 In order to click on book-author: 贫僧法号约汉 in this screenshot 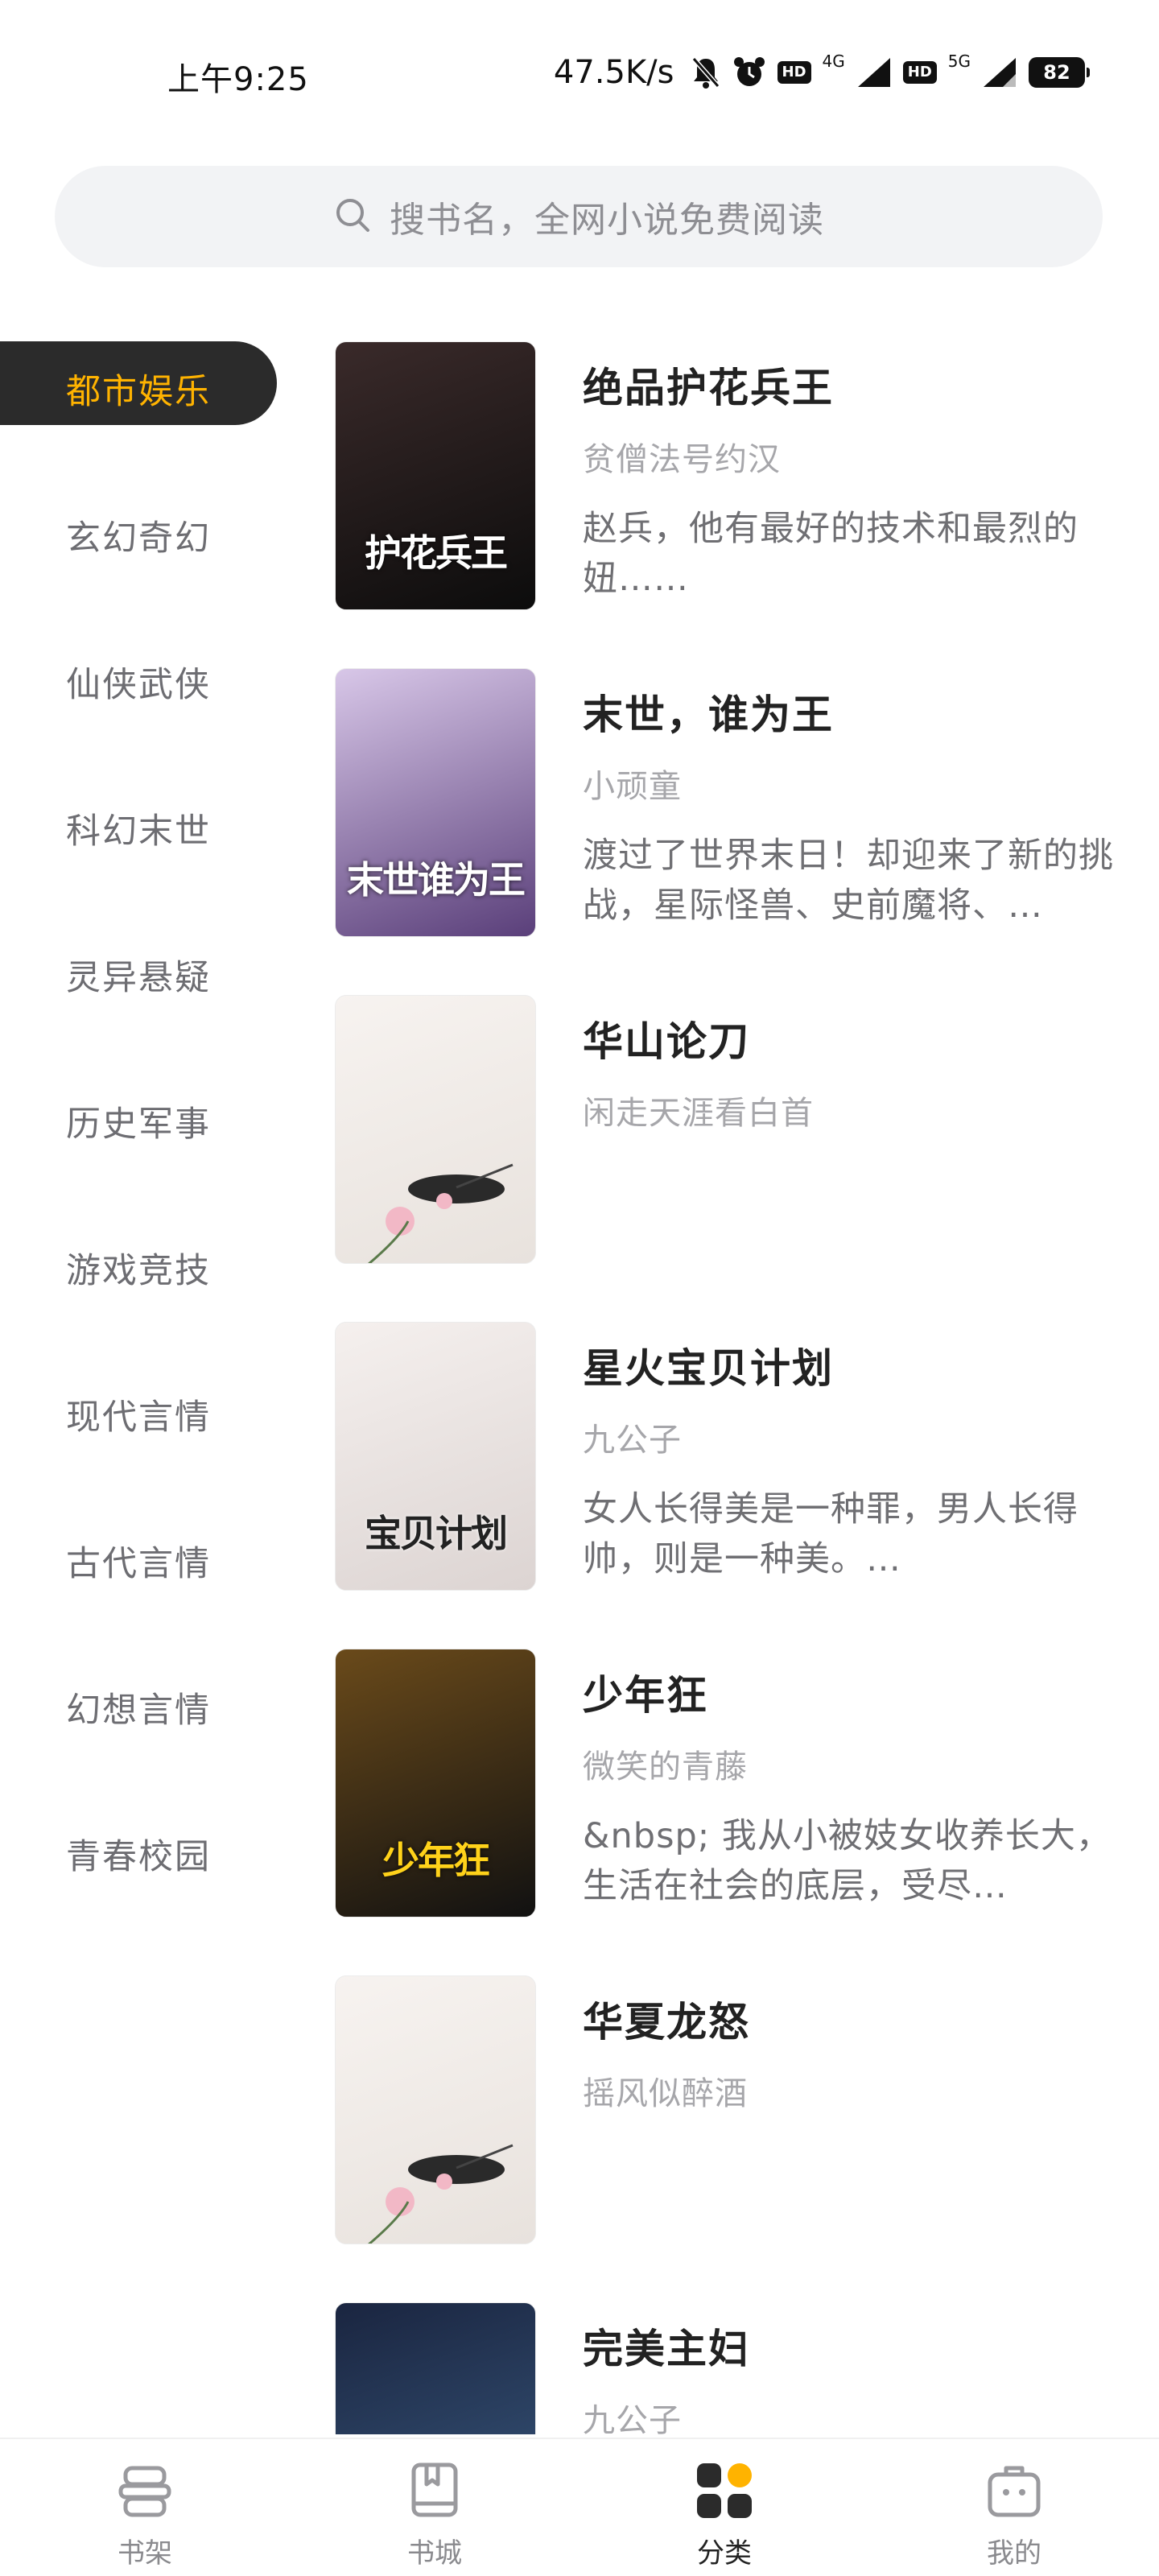, I will do `click(682, 459)`.